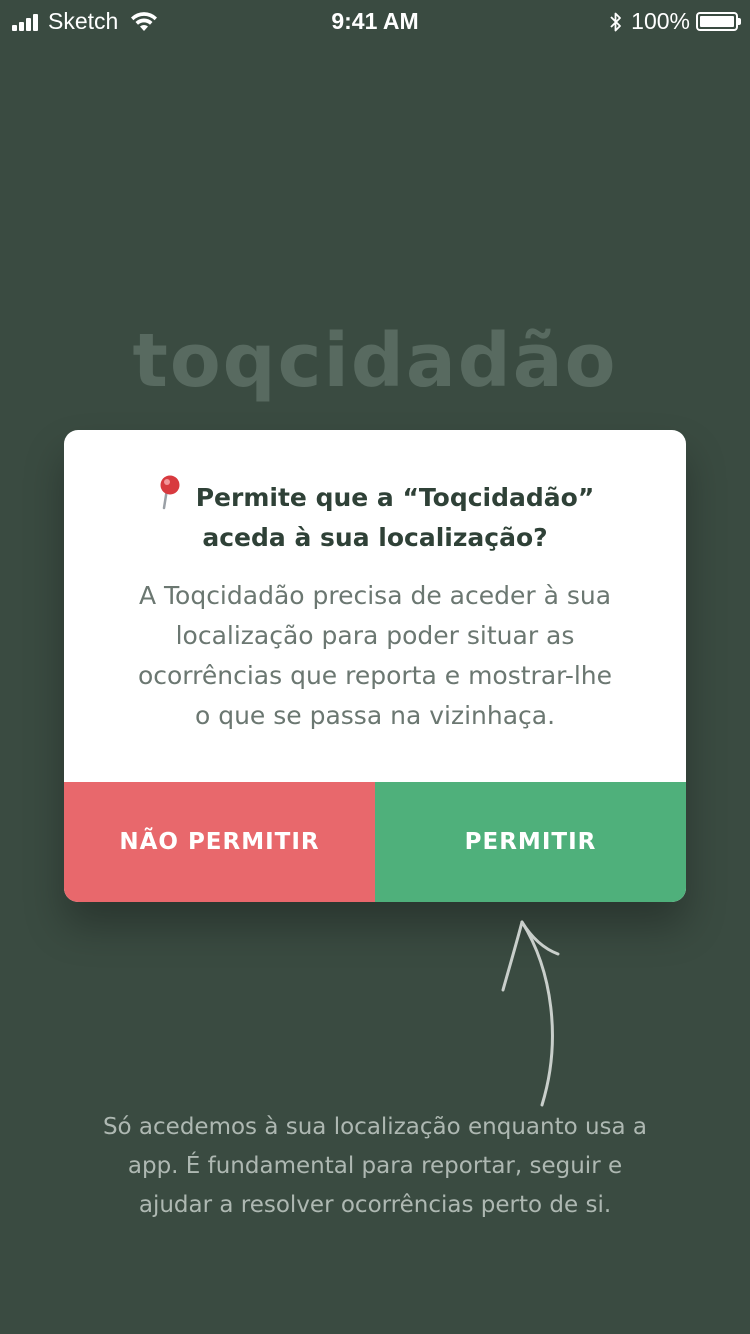  I want to click on dialog-message-line: ocorrências que reporta e mostrar-lhe, so click(375, 675).